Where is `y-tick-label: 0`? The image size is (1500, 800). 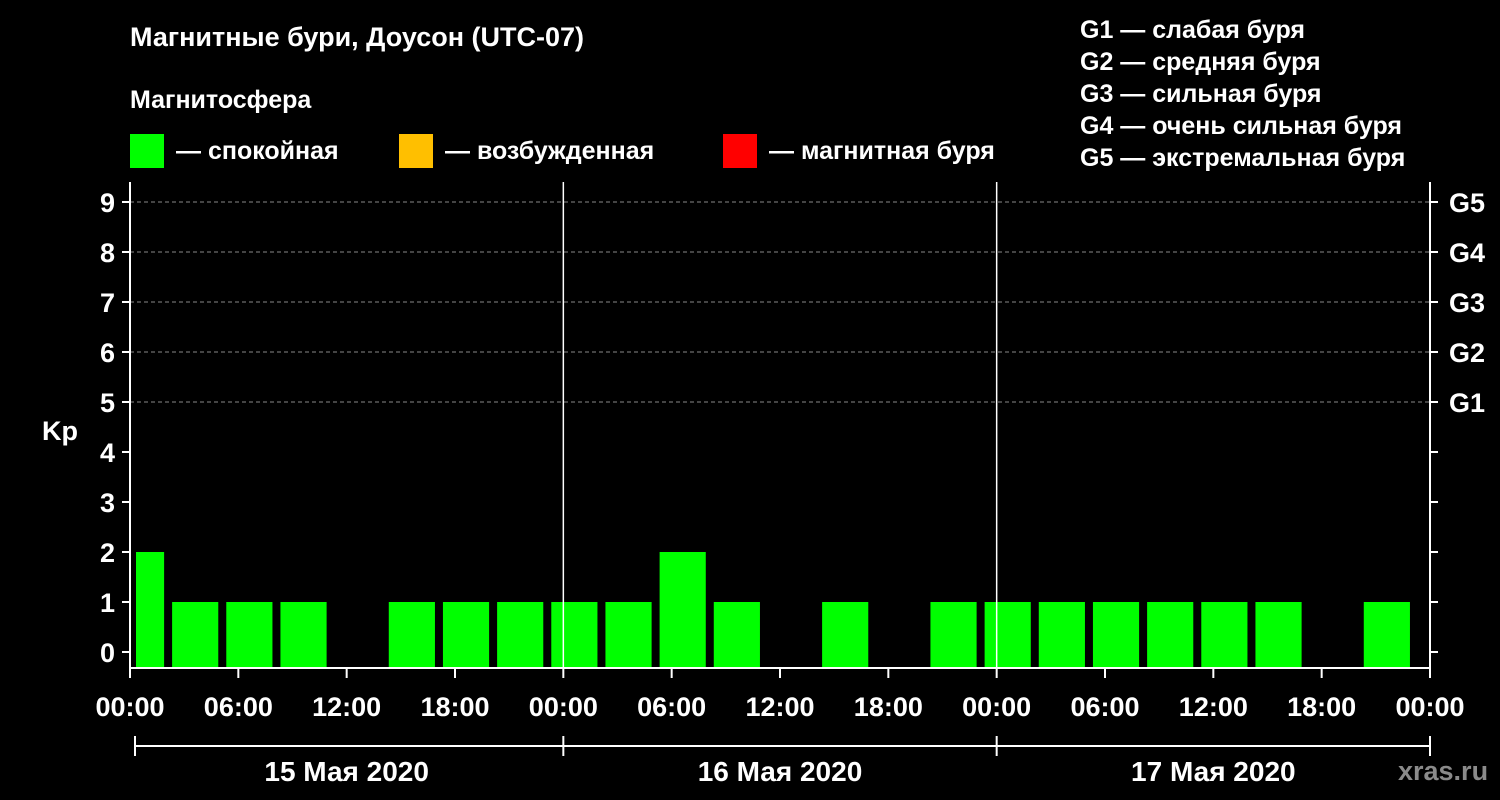 y-tick-label: 0 is located at coordinates (107, 653).